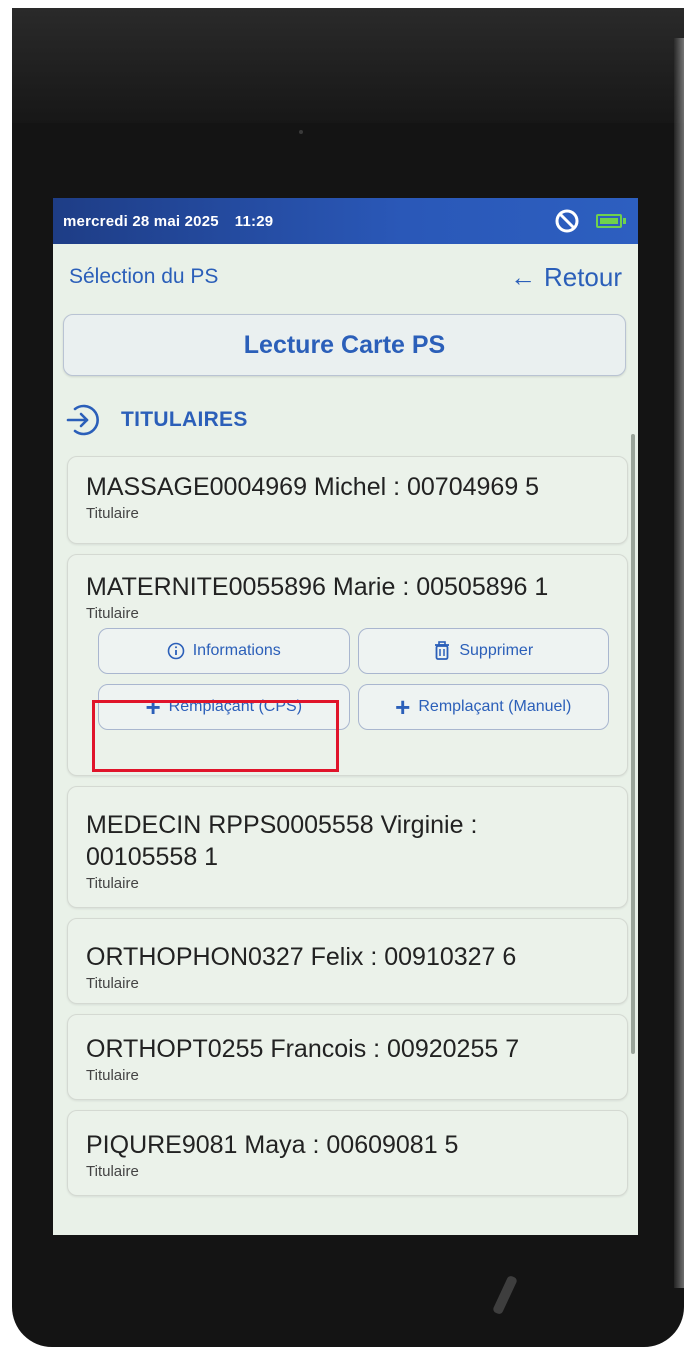 The image size is (694, 1347). I want to click on titulaire-name: MASSAGE0004969 Michel : 00704969 5, so click(313, 487).